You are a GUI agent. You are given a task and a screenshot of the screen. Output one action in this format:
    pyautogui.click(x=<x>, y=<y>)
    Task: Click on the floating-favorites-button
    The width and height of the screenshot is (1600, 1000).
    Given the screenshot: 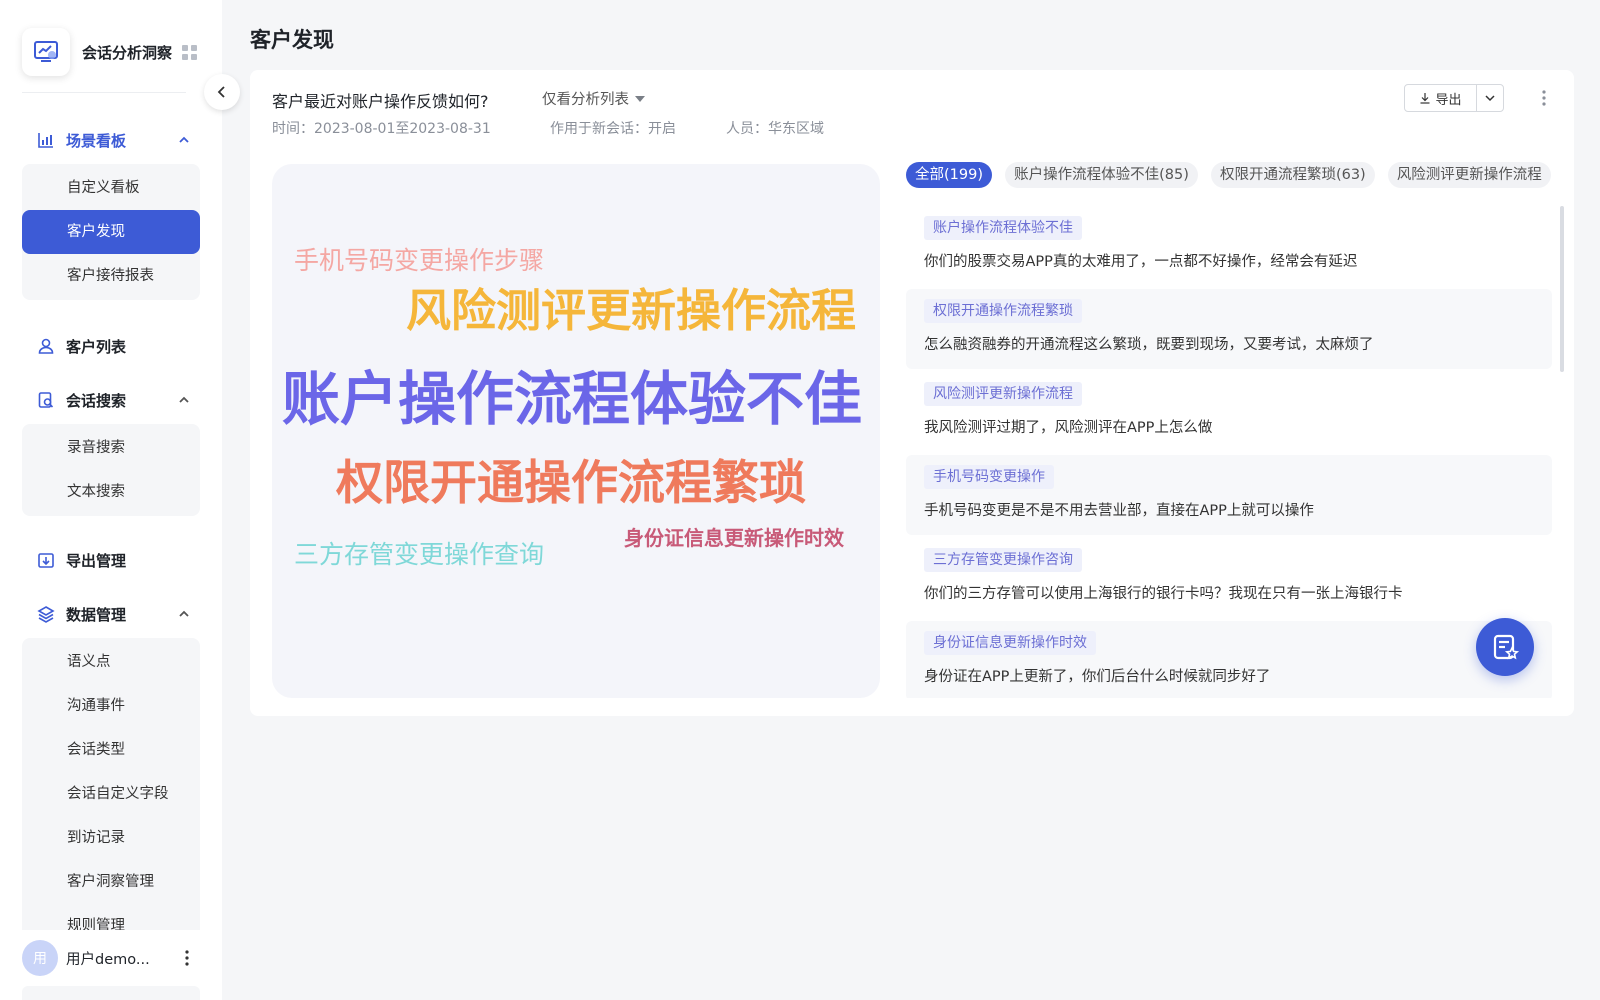 What is the action you would take?
    pyautogui.click(x=1505, y=647)
    